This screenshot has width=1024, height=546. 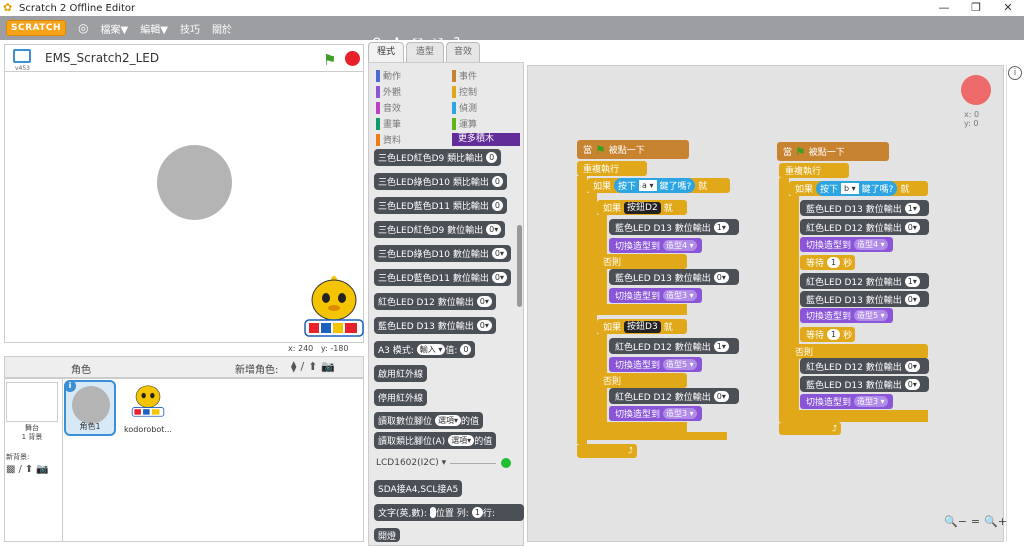 I want to click on palette-block: A3 模式: 輸入 ▾ 值: 0, so click(x=425, y=349).